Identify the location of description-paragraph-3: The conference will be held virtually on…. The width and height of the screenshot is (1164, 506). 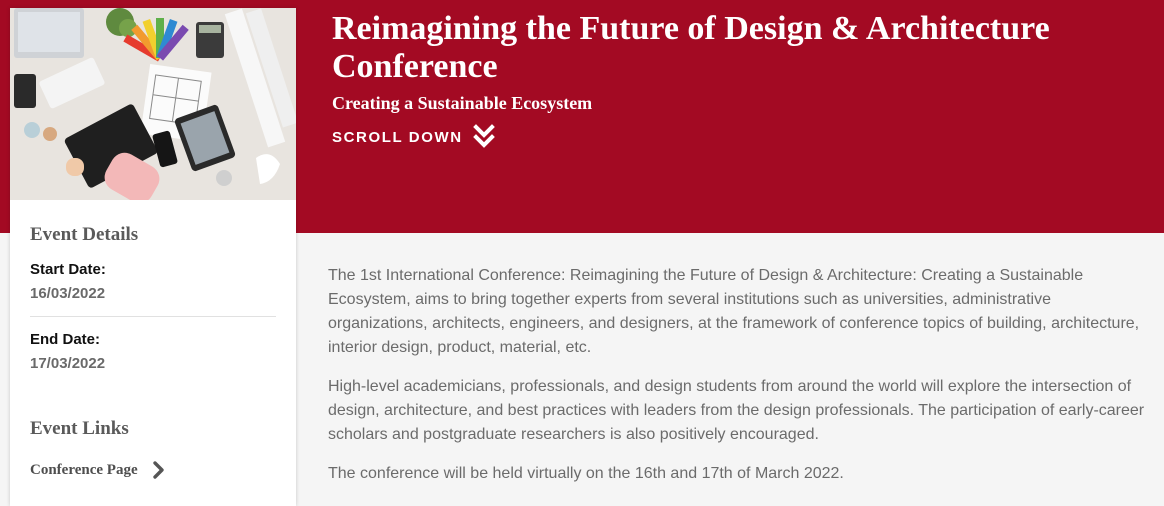
(586, 473).